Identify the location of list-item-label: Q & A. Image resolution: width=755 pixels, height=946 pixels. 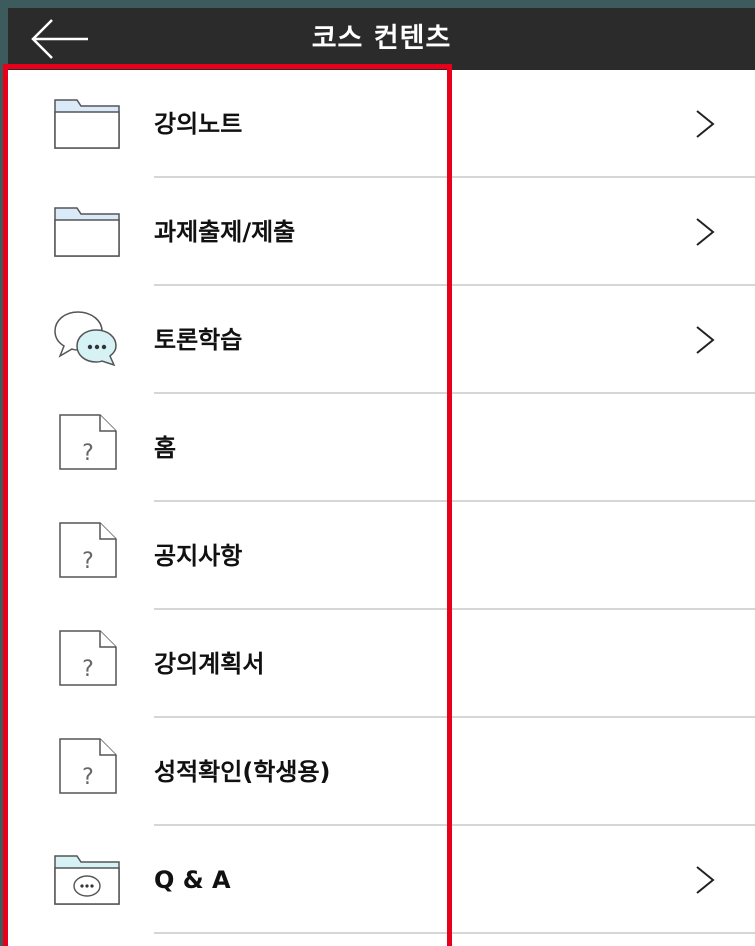
(192, 880).